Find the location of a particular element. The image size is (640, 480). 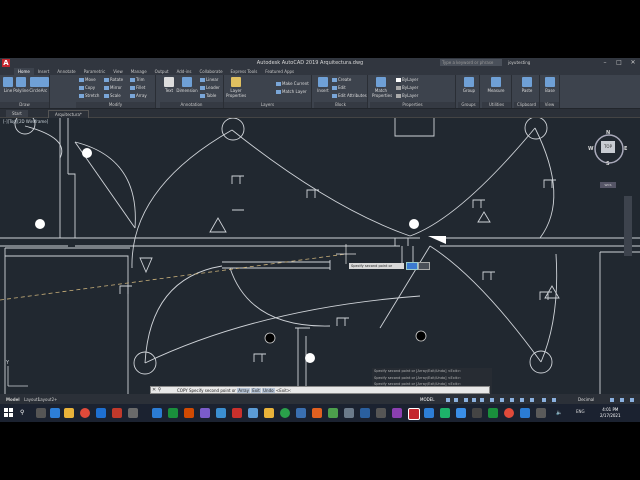

explorer-2-icon is located at coordinates (429, 413).